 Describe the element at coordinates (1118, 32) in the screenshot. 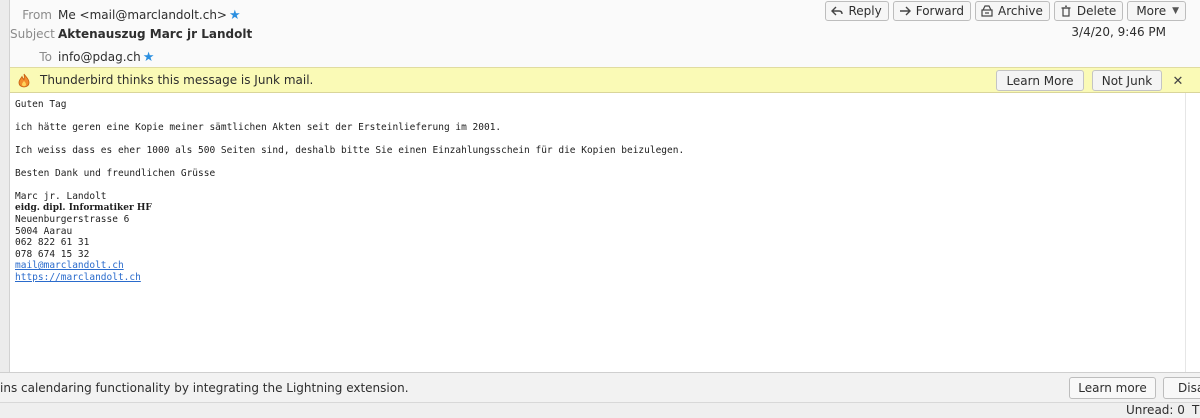

I see `message-date: 3/4/20, 9:46 PM` at that location.